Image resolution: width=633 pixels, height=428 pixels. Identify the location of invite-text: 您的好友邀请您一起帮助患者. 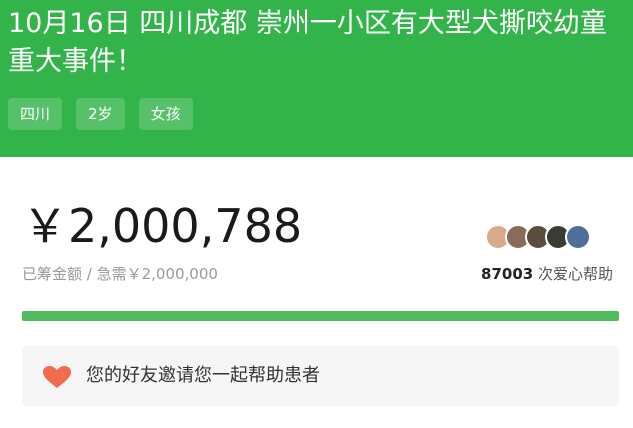
(203, 375).